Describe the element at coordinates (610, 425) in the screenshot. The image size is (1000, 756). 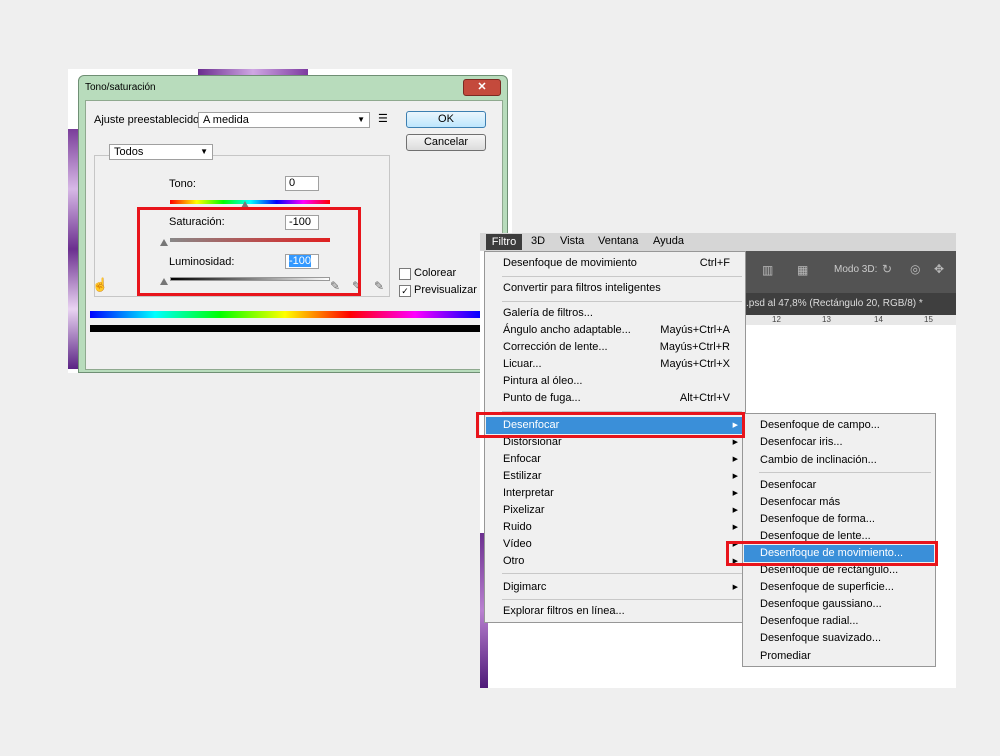
I see `annotation-box-blur-item` at that location.